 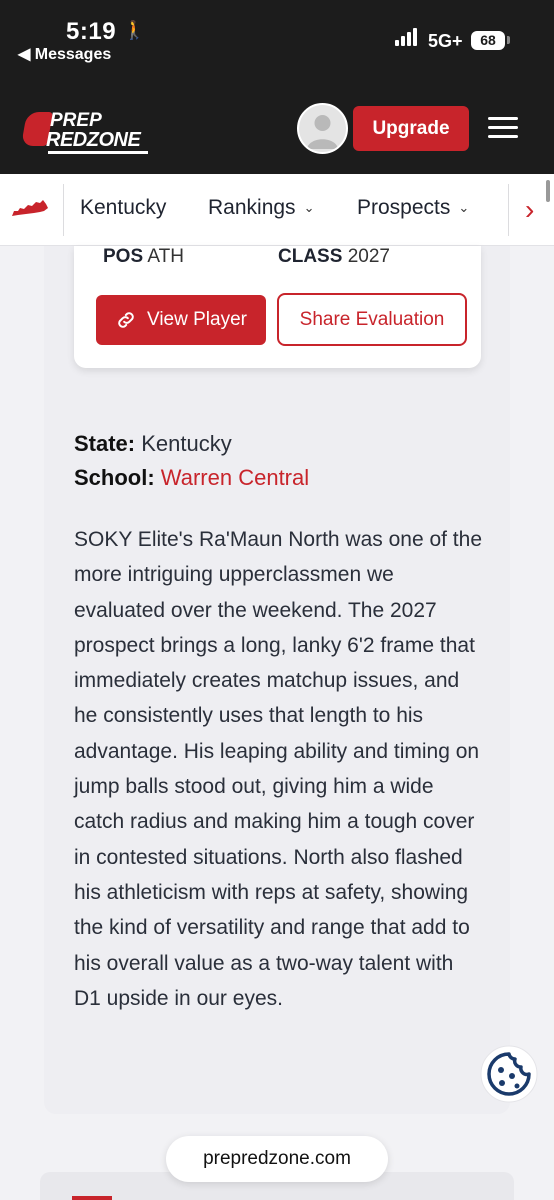 I want to click on upgrade-button: Upgrade, so click(x=411, y=128).